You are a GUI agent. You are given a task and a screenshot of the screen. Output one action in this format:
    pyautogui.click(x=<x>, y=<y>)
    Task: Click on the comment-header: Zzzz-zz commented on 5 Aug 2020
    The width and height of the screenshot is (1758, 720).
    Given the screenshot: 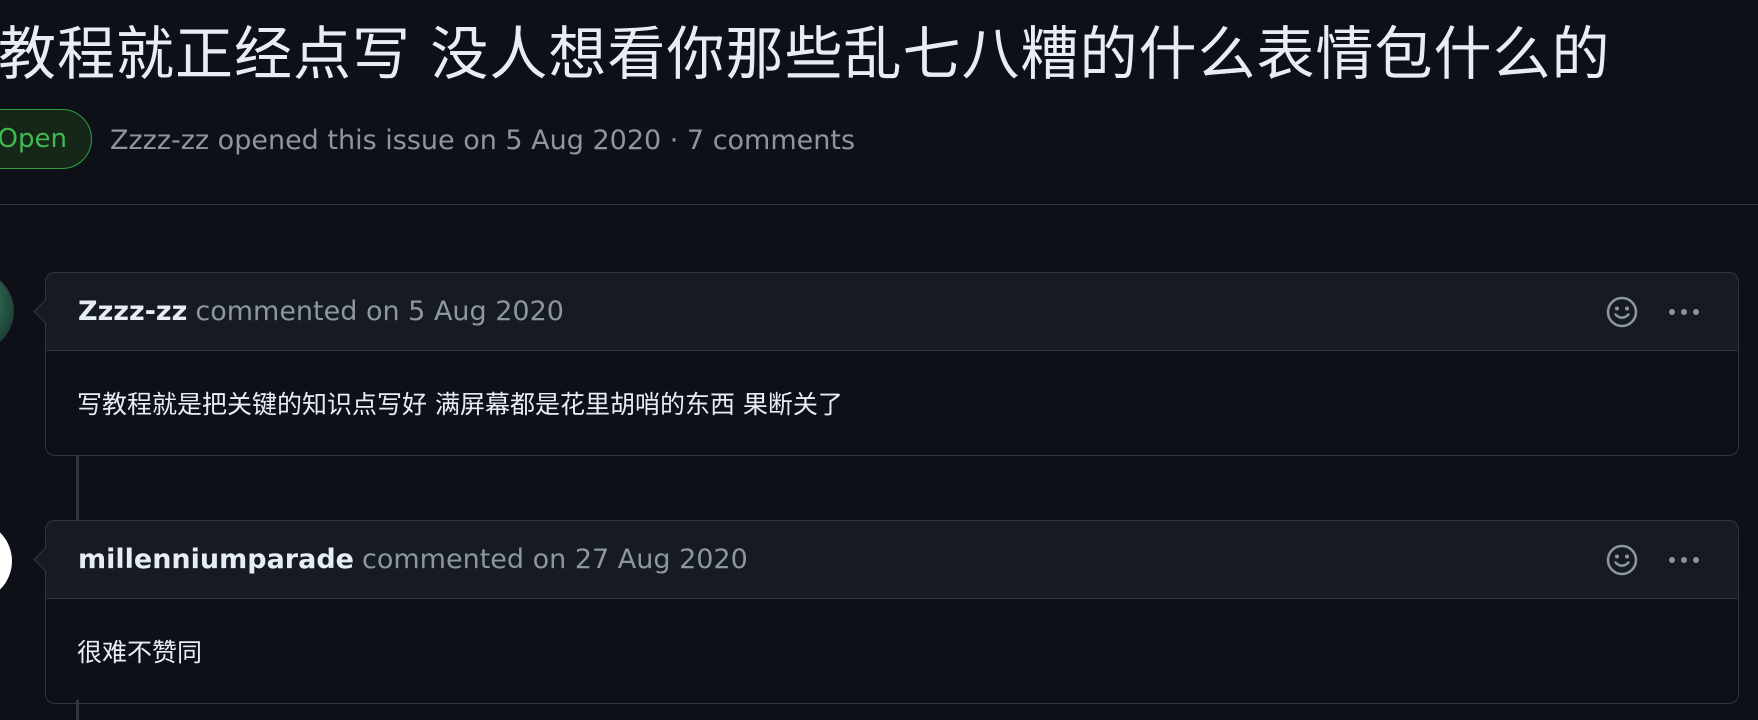 What is the action you would take?
    pyautogui.click(x=892, y=312)
    